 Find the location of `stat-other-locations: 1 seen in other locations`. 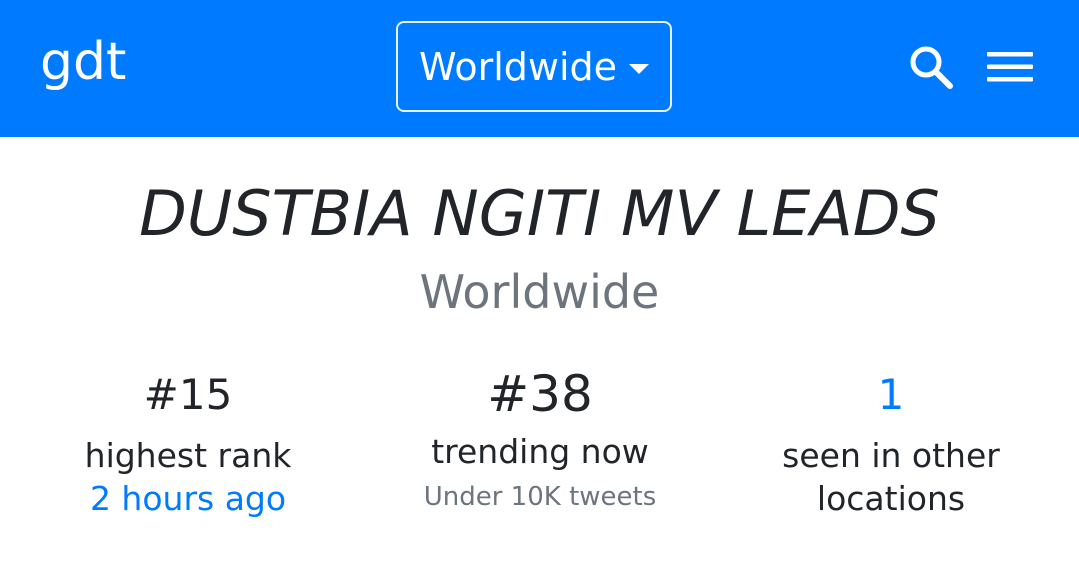

stat-other-locations: 1 seen in other locations is located at coordinates (891, 442).